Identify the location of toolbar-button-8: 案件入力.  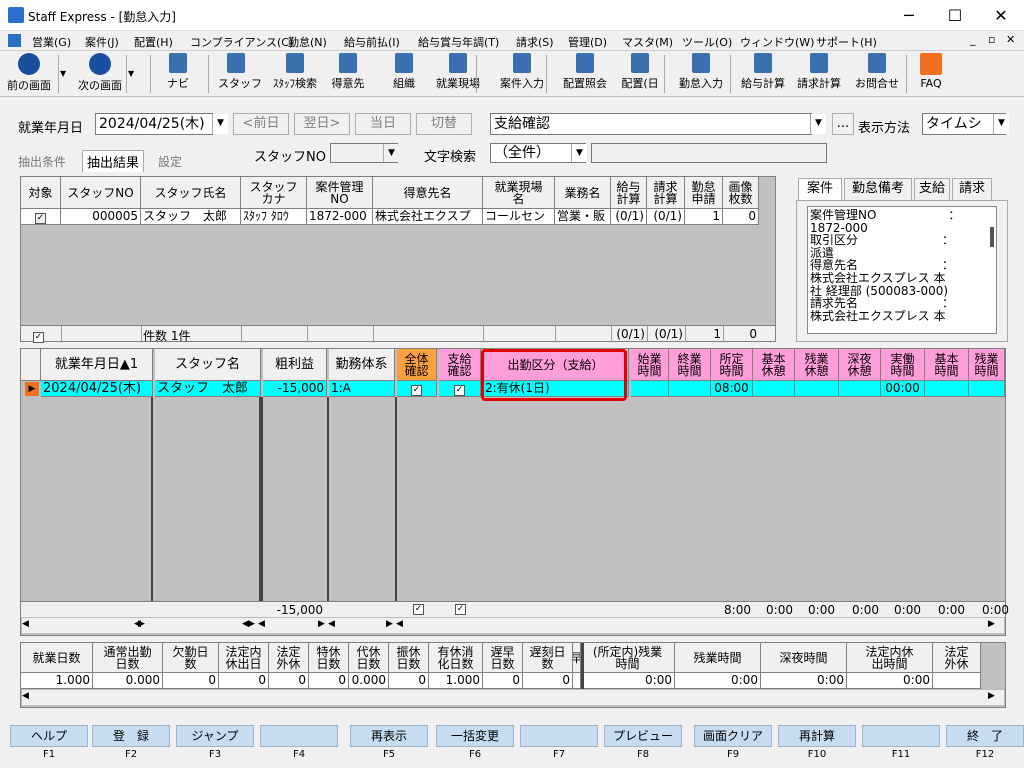
(522, 74).